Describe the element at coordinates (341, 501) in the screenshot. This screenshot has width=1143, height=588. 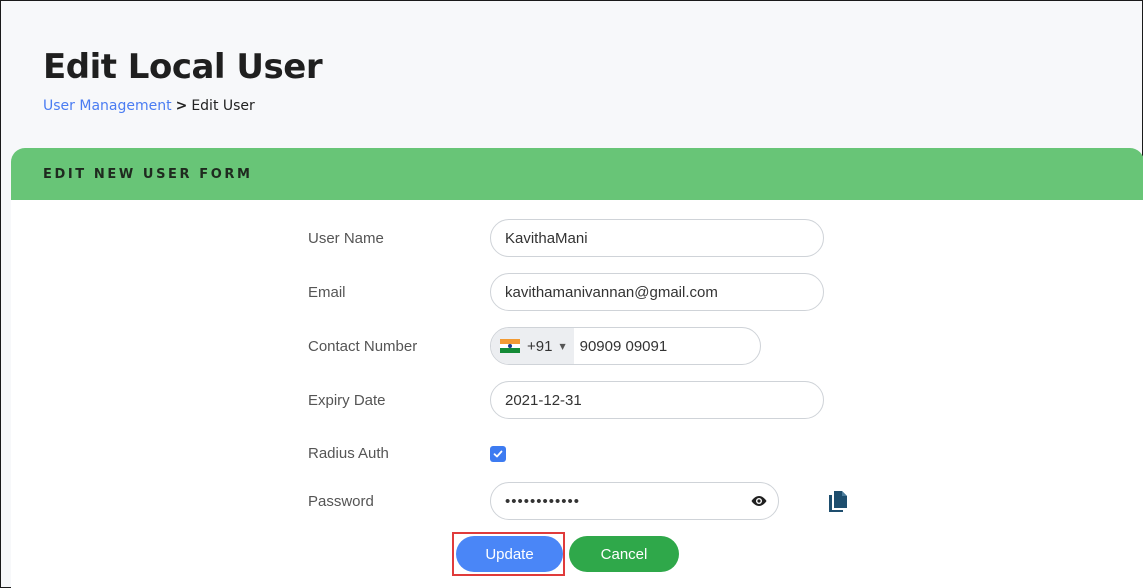
I see `password-label: Password` at that location.